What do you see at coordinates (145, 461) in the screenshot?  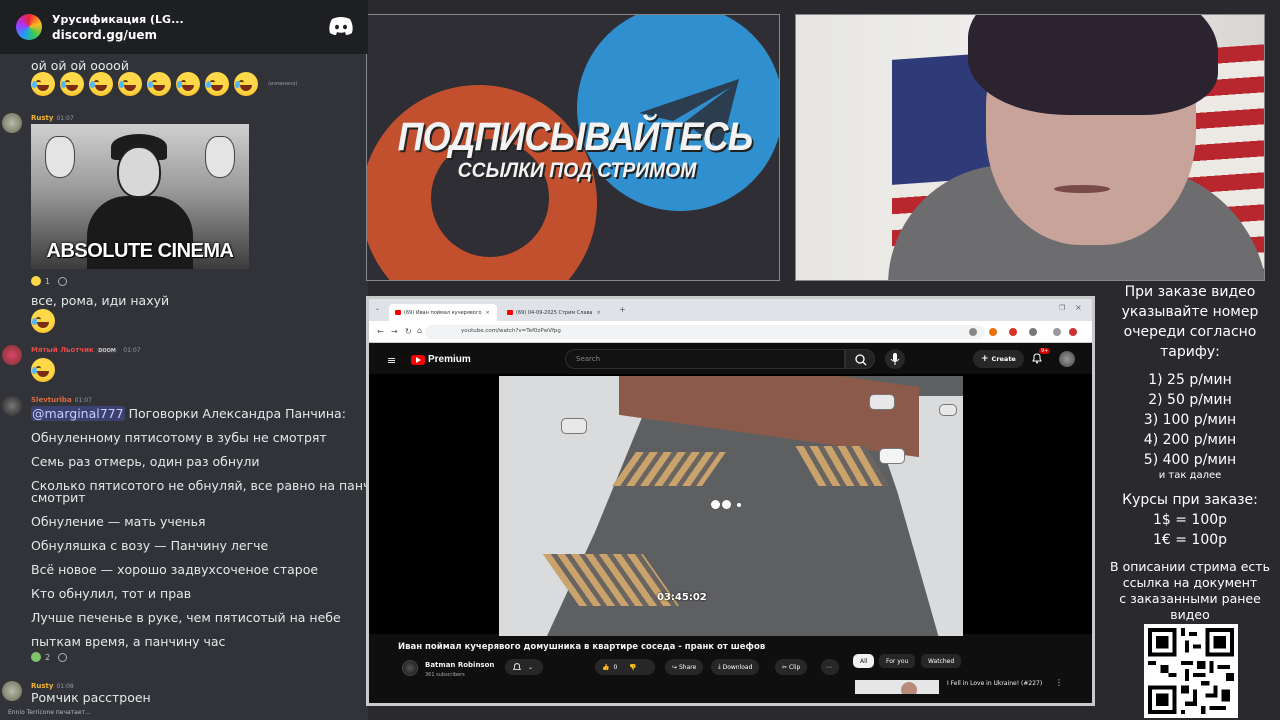 I see `chat-message: Семь раз отмерь, один раз обнули` at bounding box center [145, 461].